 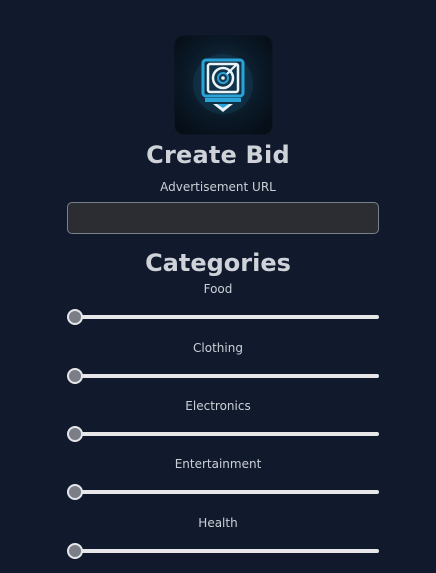 I want to click on slider-health: Health, so click(x=218, y=541).